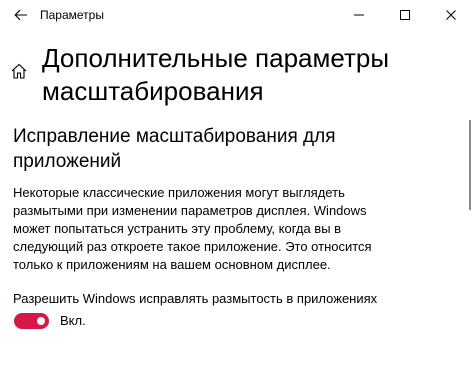  I want to click on maximize-icon, so click(405, 15).